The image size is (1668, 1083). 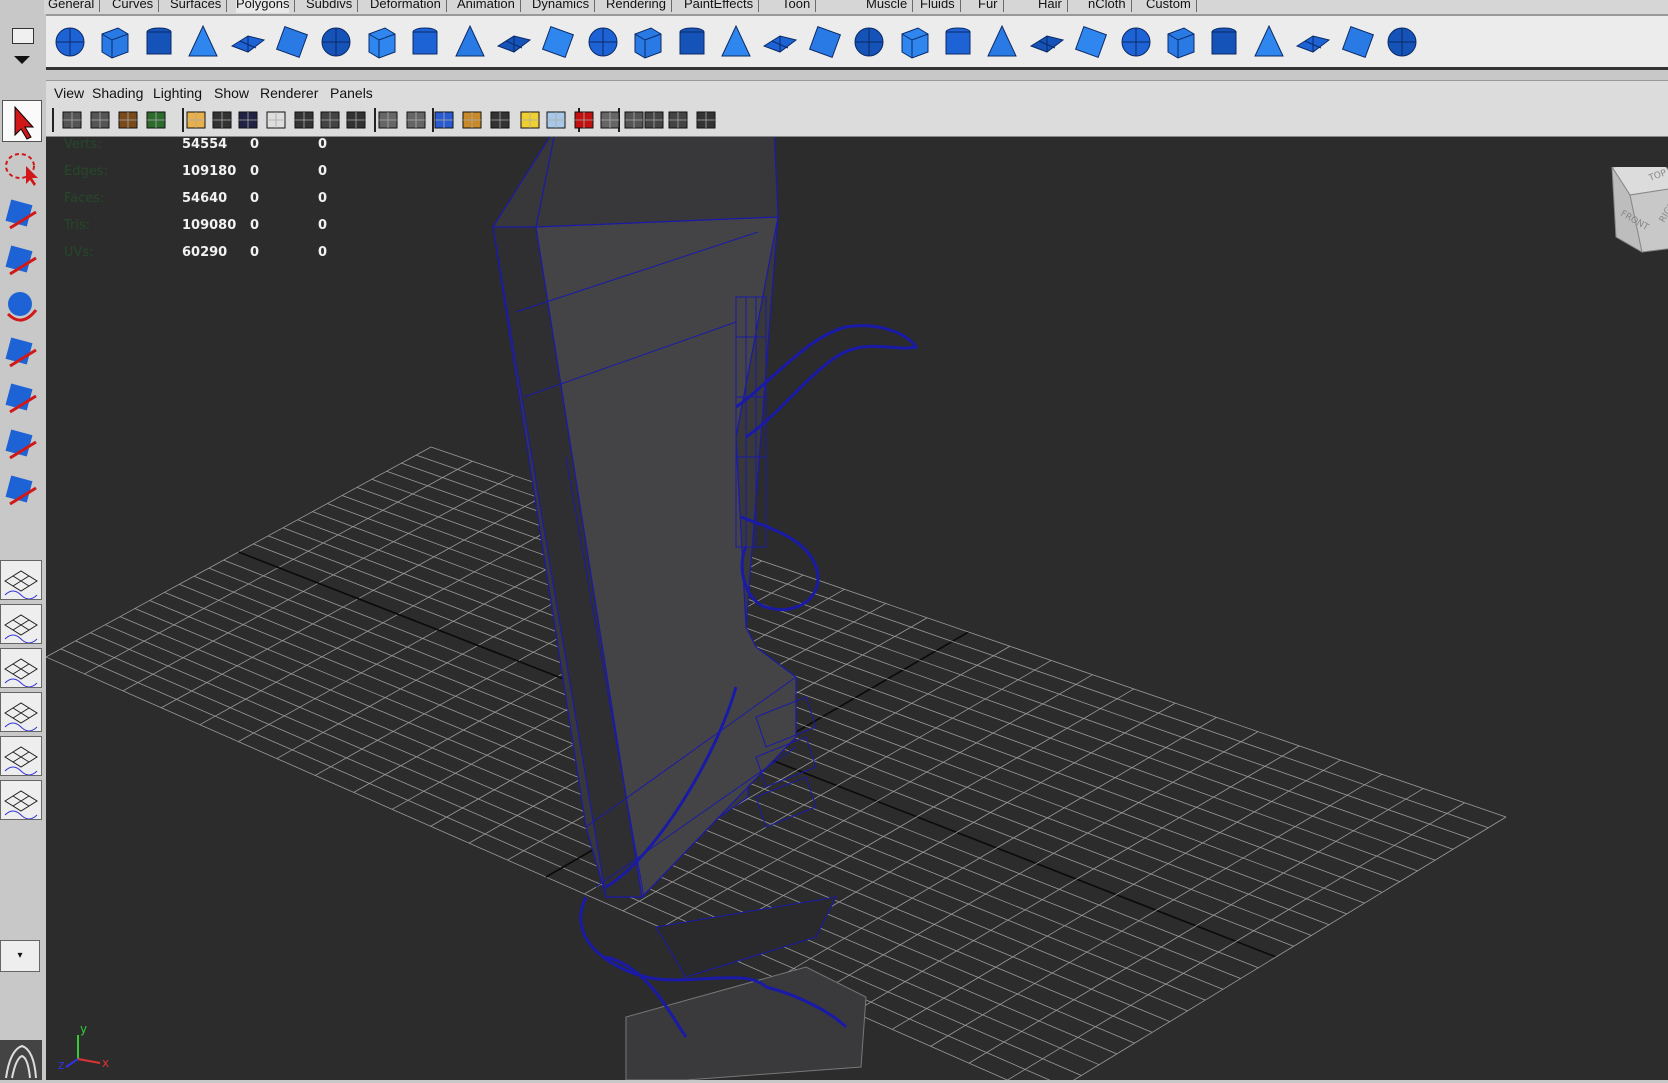 What do you see at coordinates (444, 120) in the screenshot?
I see `smooth-shade-icon` at bounding box center [444, 120].